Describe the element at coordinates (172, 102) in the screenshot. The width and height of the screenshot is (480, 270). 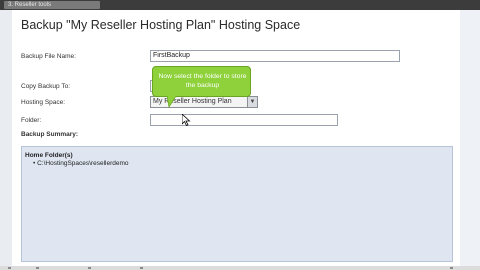
I see `tooltip-pointer-icon` at that location.